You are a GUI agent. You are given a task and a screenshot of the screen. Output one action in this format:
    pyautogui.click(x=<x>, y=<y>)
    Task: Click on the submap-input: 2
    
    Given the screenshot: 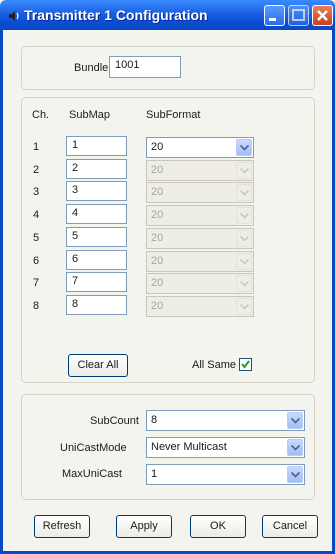 What is the action you would take?
    pyautogui.click(x=96, y=168)
    